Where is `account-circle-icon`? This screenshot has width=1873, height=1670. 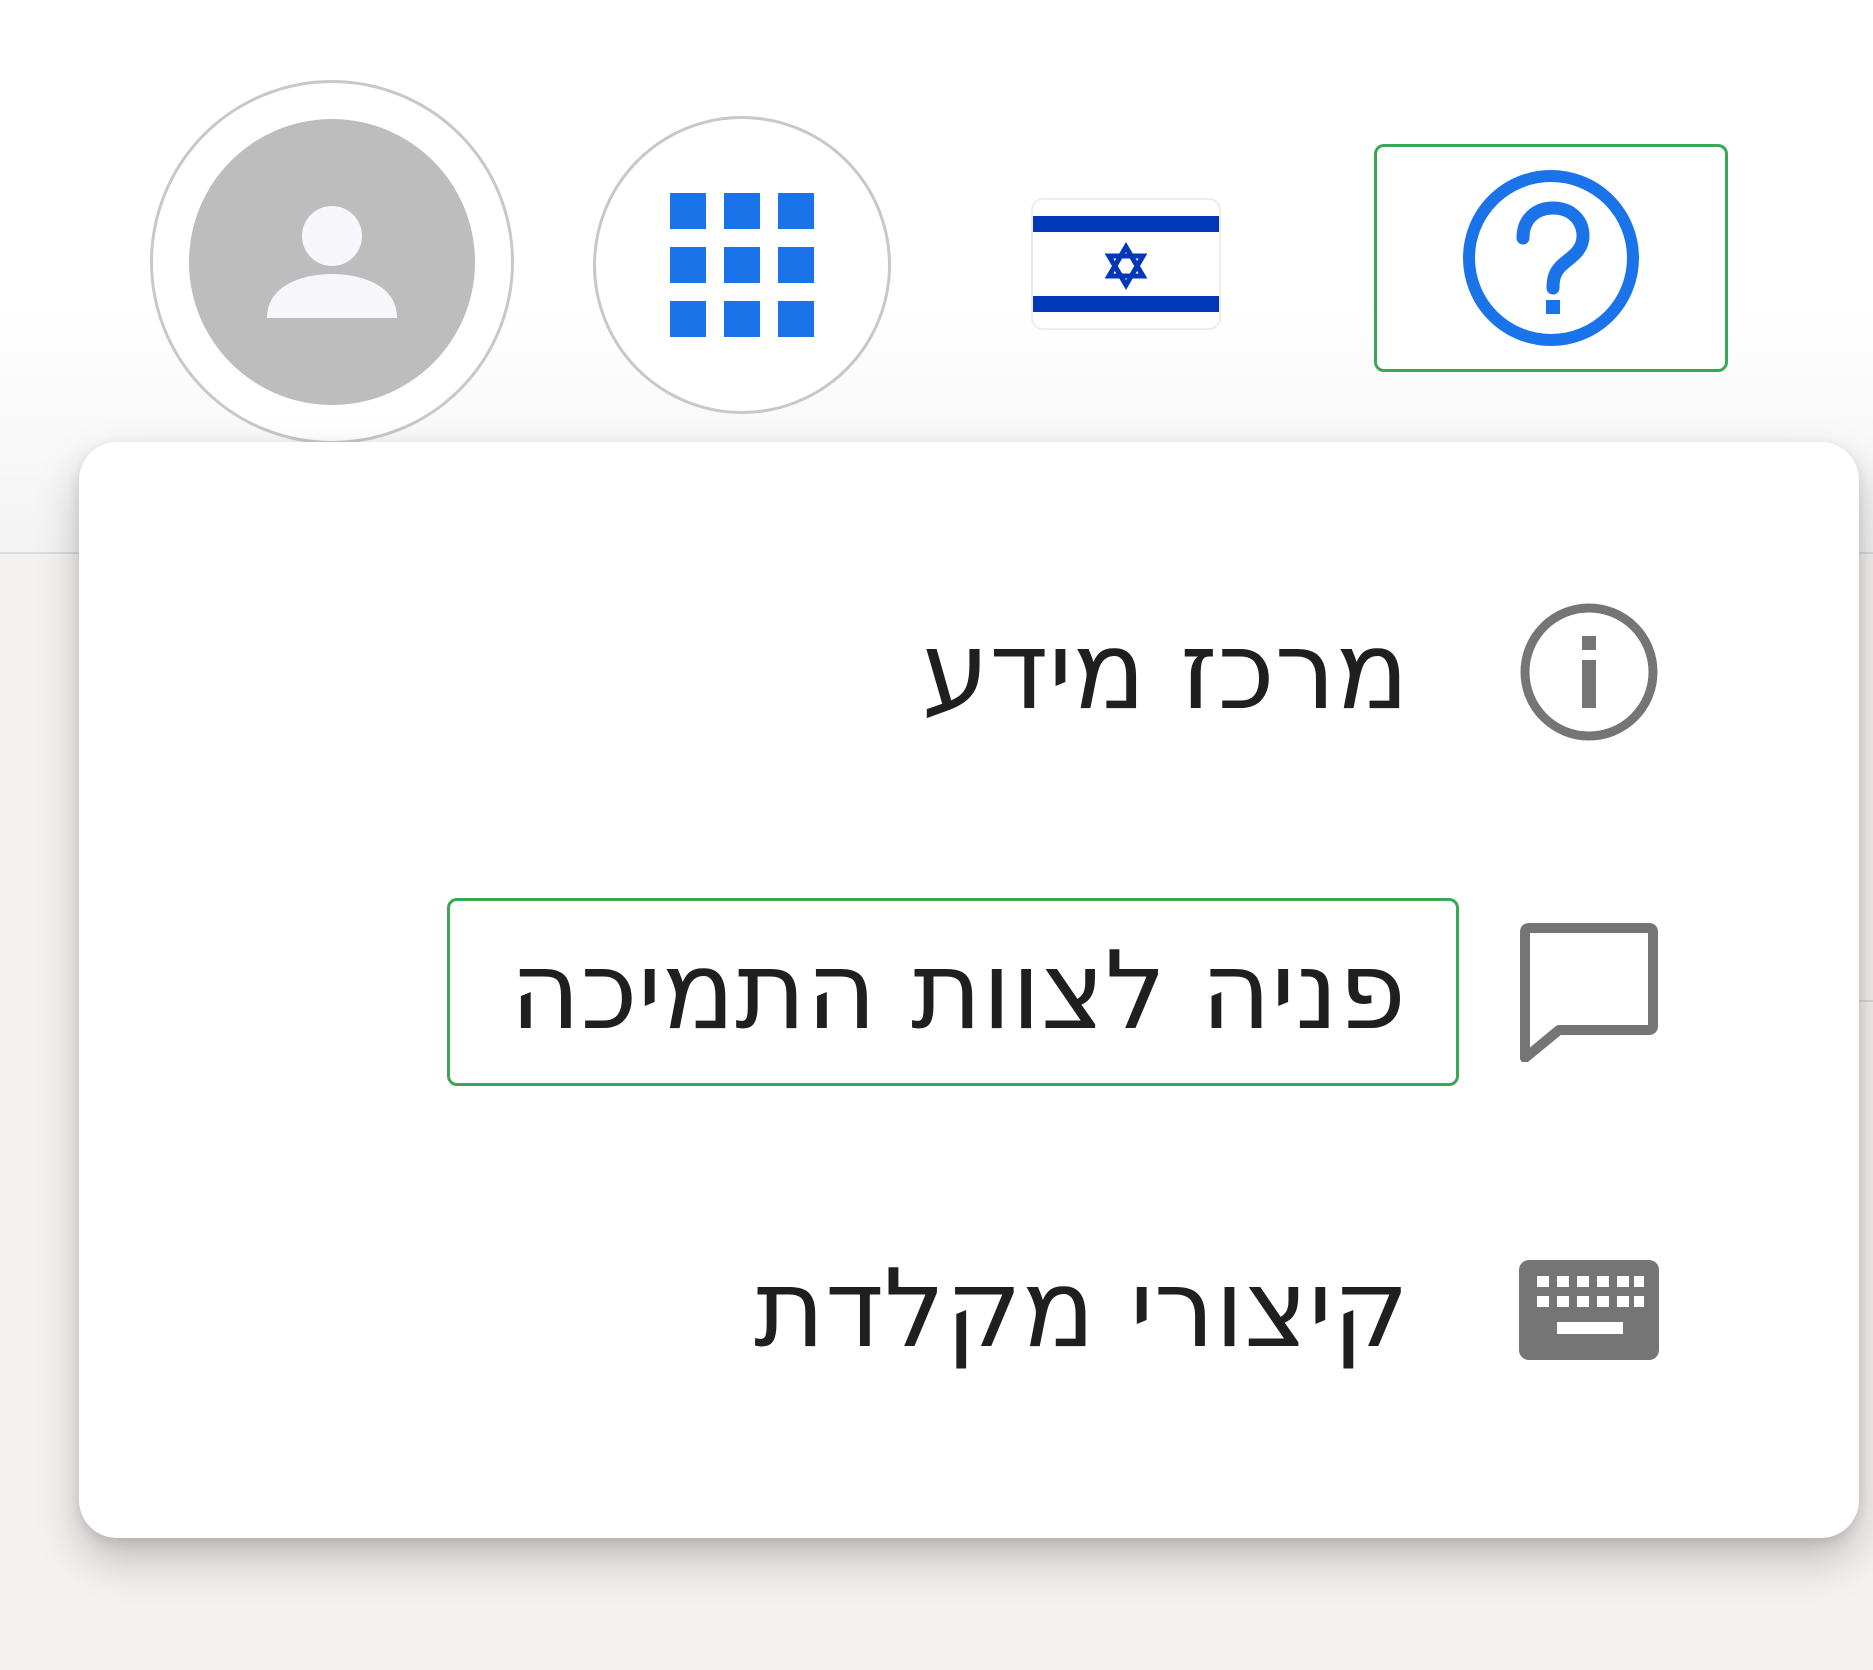 account-circle-icon is located at coordinates (332, 262).